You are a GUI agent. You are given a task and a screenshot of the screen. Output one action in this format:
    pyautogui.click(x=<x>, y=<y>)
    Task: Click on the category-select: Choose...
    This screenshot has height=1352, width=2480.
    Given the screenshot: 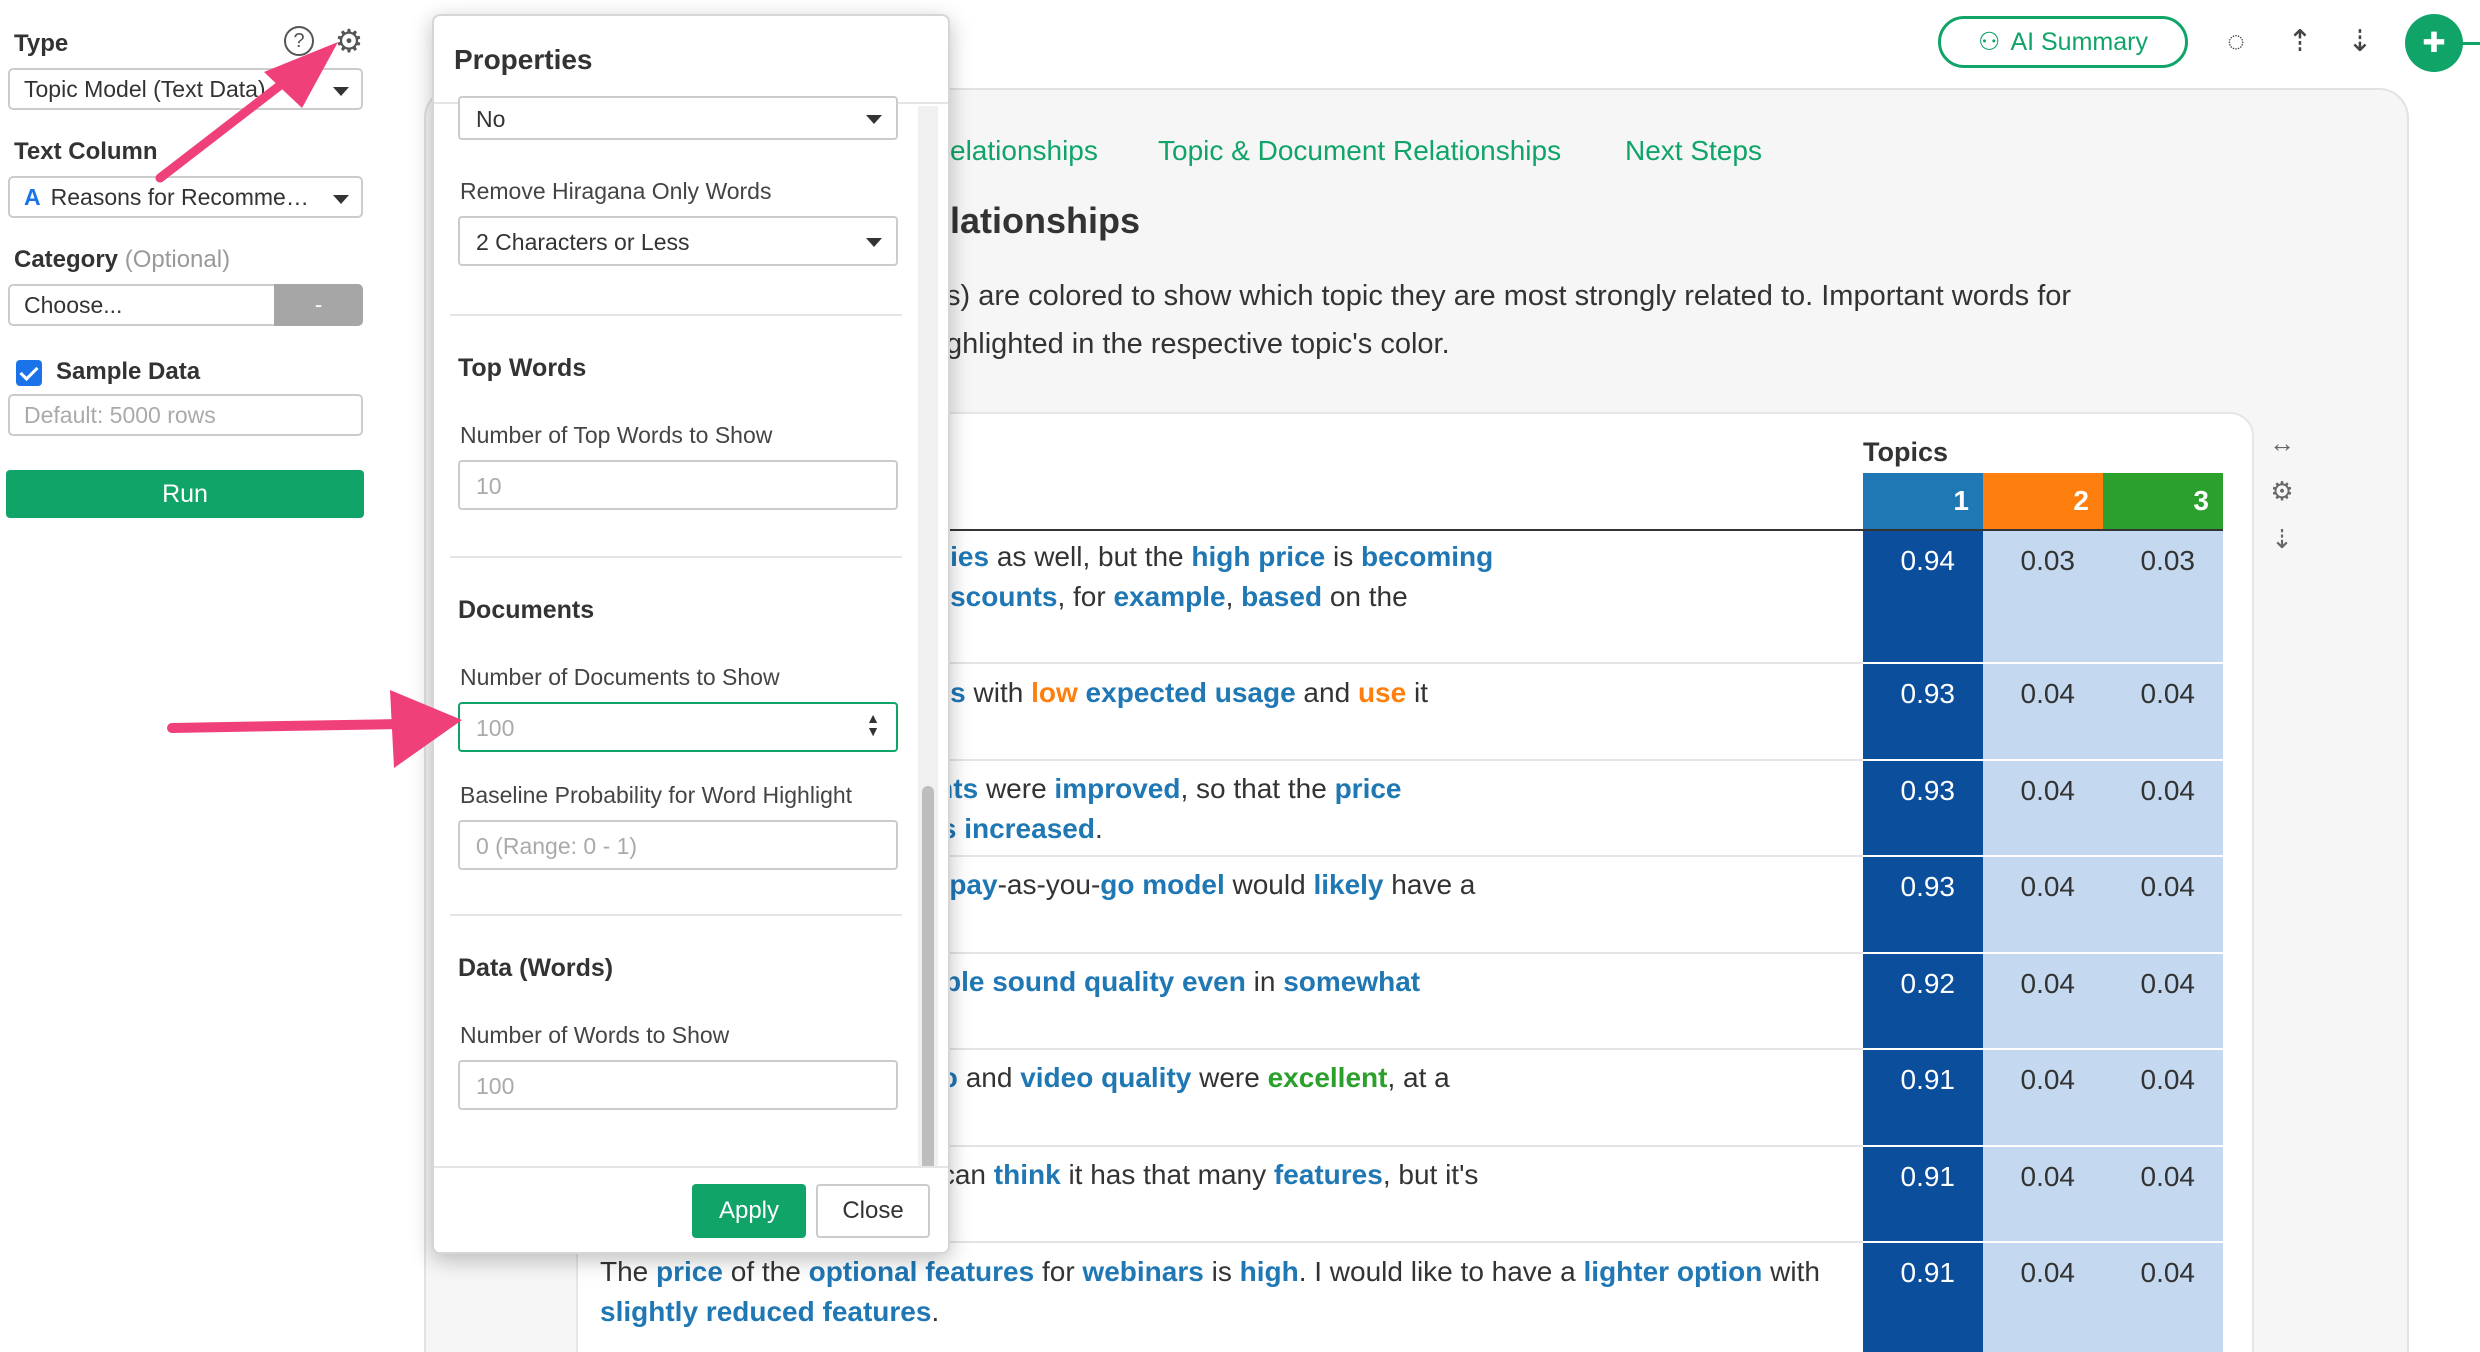 What is the action you would take?
    pyautogui.click(x=143, y=305)
    